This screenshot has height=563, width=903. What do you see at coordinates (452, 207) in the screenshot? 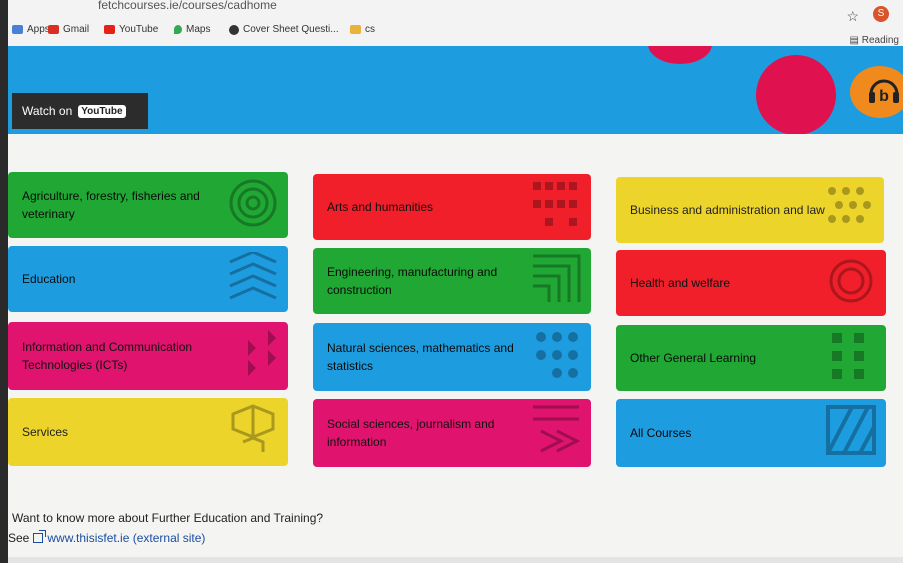
I see `category-card-arts: Arts and humanities` at bounding box center [452, 207].